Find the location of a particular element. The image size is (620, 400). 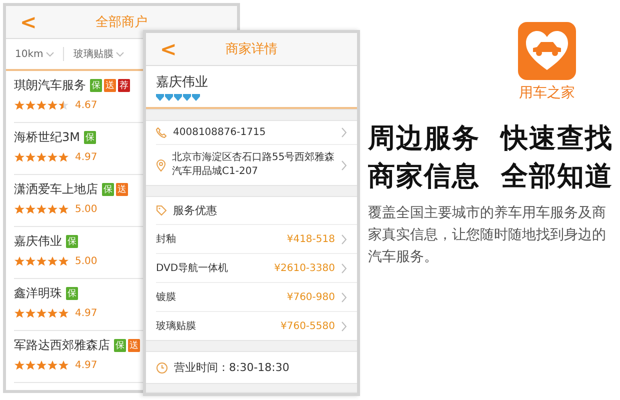

price: ¥760-5580 is located at coordinates (307, 326).